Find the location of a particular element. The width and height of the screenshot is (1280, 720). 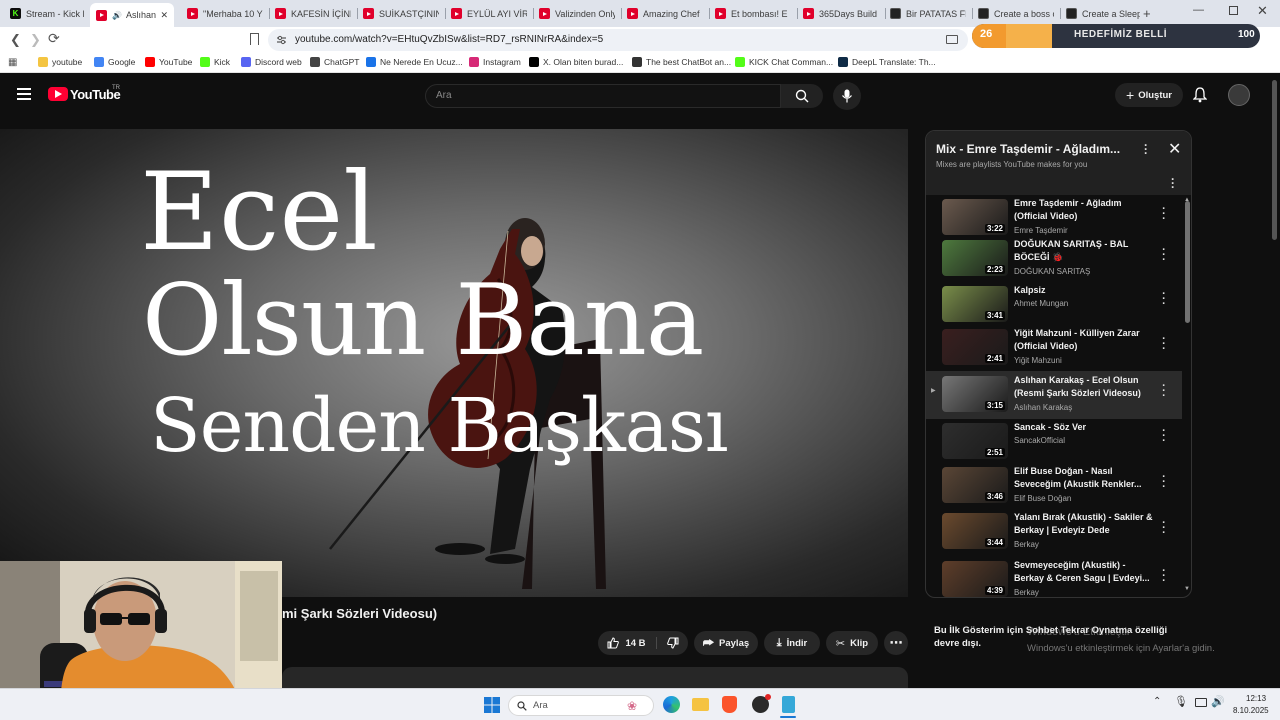

menu-icon is located at coordinates (24, 94).